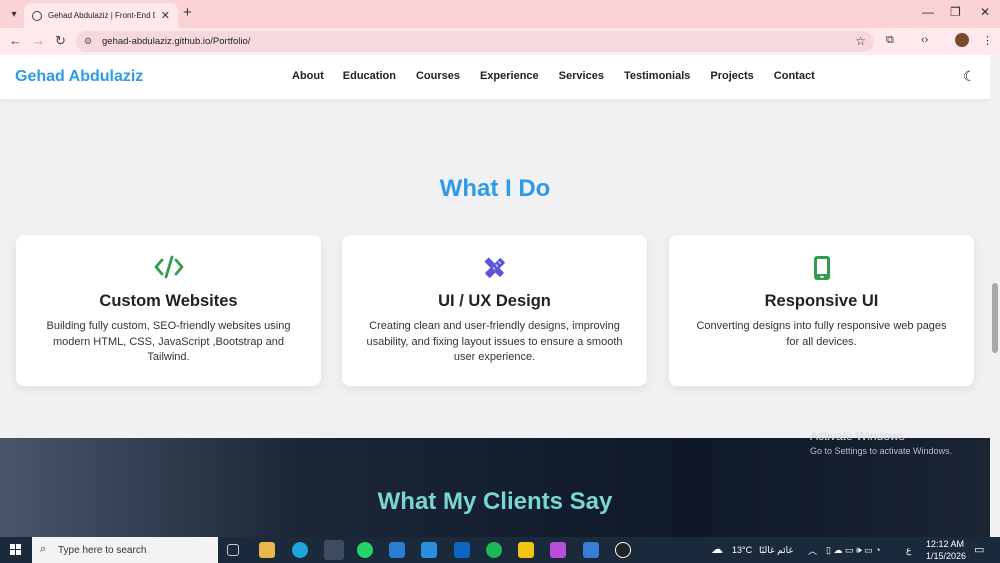 This screenshot has width=1000, height=563. Describe the element at coordinates (946, 556) in the screenshot. I see `clock-date: 1/15/2026` at that location.